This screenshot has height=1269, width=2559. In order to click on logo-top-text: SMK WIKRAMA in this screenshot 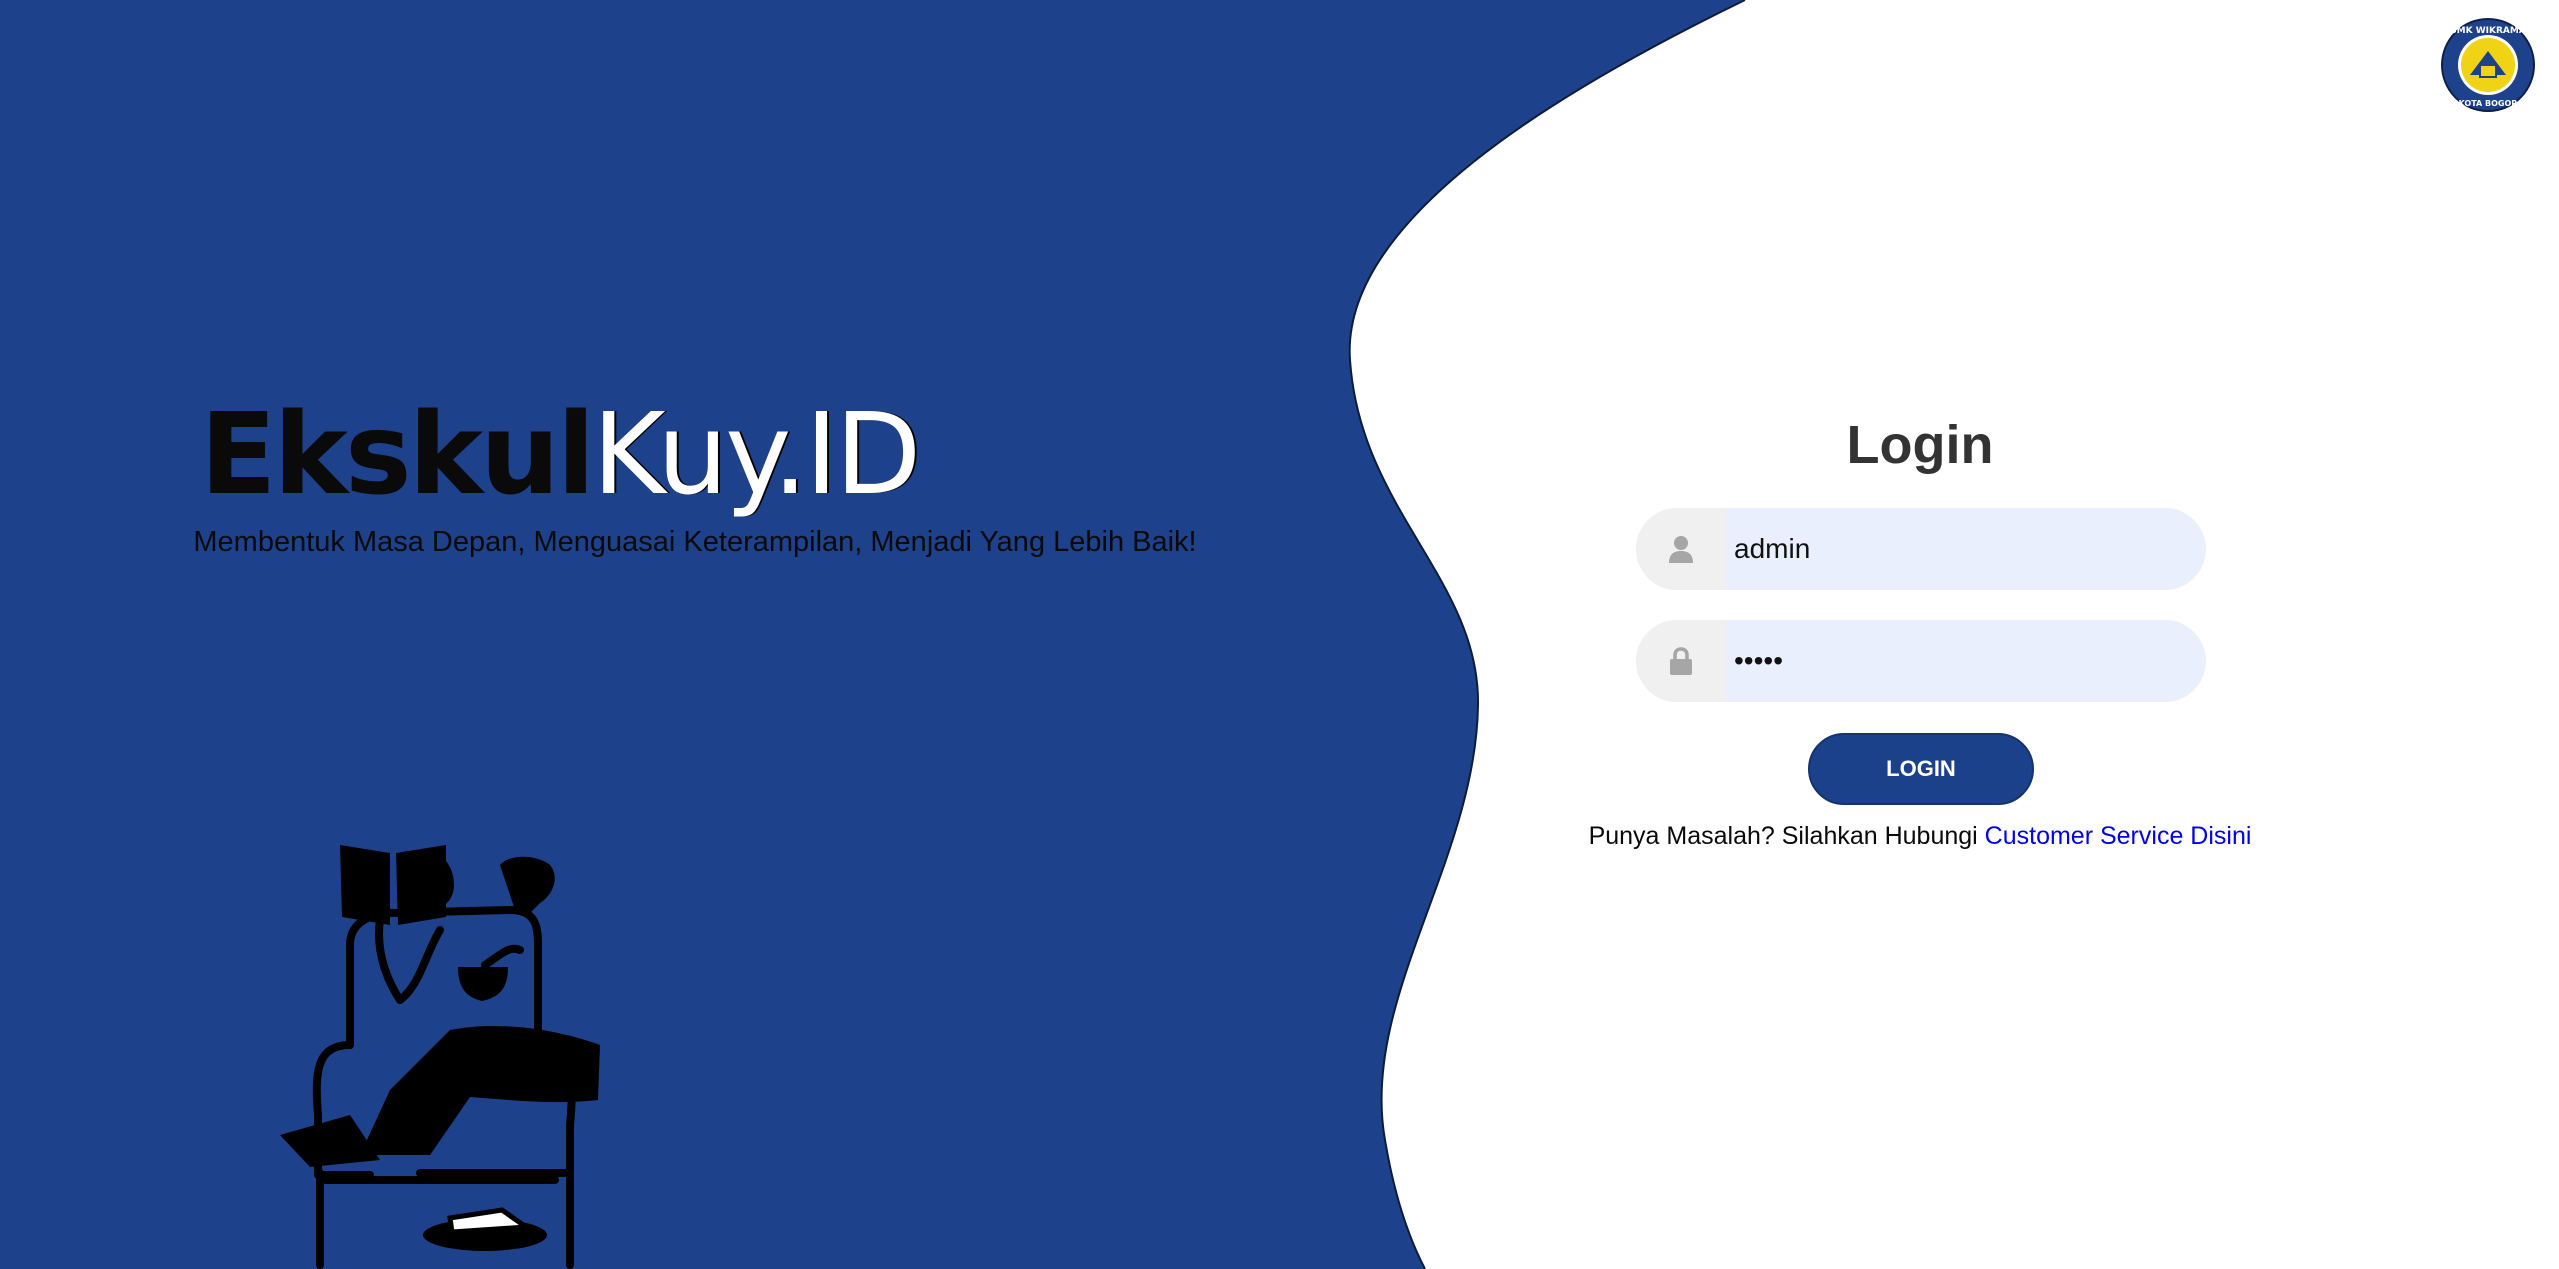, I will do `click(2488, 31)`.